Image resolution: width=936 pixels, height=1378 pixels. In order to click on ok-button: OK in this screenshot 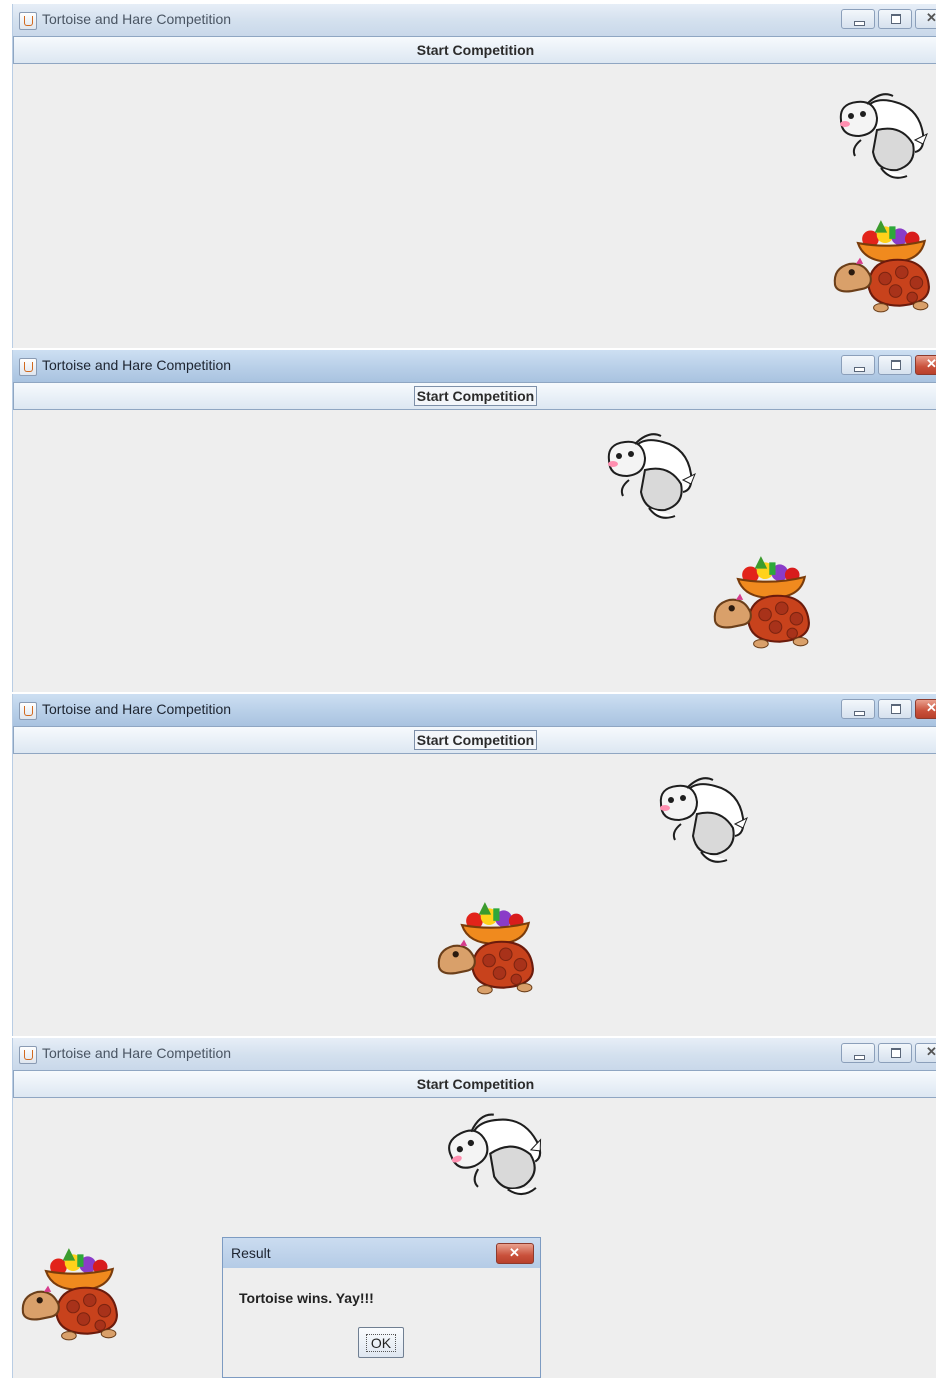, I will do `click(381, 1342)`.